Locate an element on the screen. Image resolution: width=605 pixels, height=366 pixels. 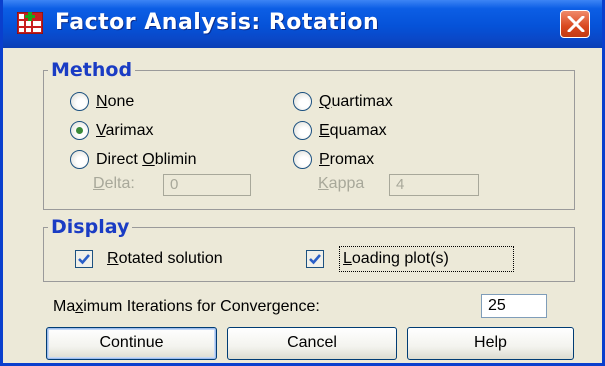
rotated-solution-label: Rotated solution is located at coordinates (165, 259).